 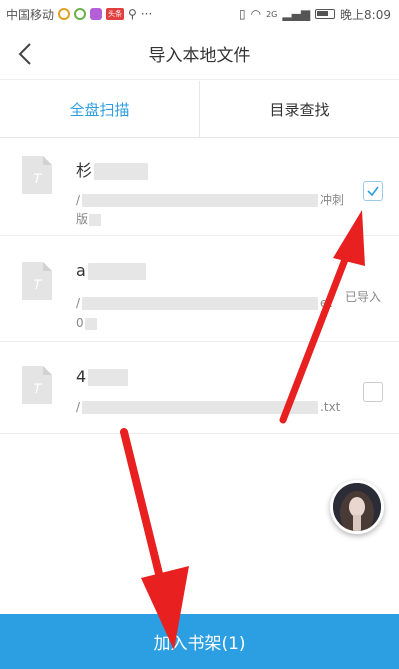 I want to click on signal-icon: ▂▄▆, so click(x=296, y=14).